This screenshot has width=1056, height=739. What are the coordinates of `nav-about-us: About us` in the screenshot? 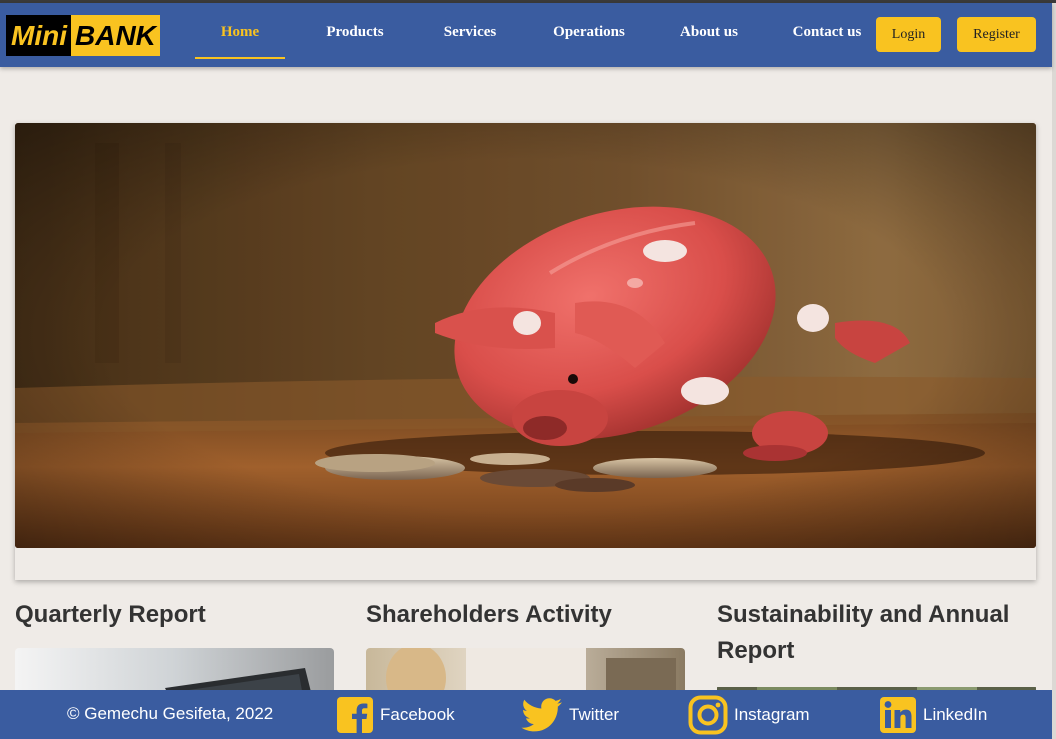 It's located at (709, 32).